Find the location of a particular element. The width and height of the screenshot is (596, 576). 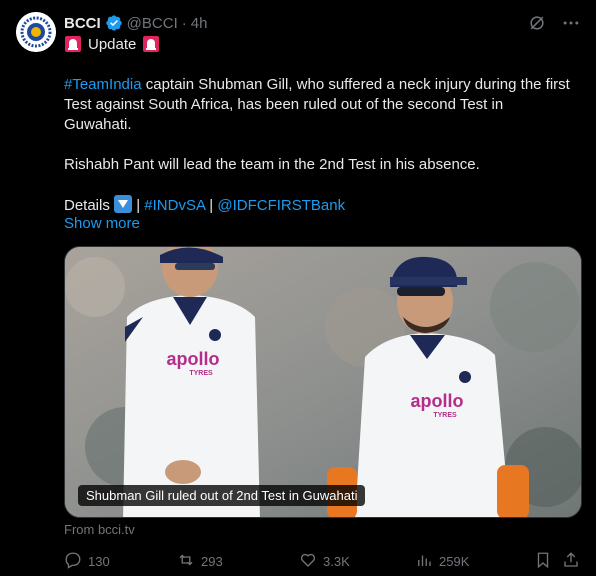

bookmark-button is located at coordinates (543, 561).